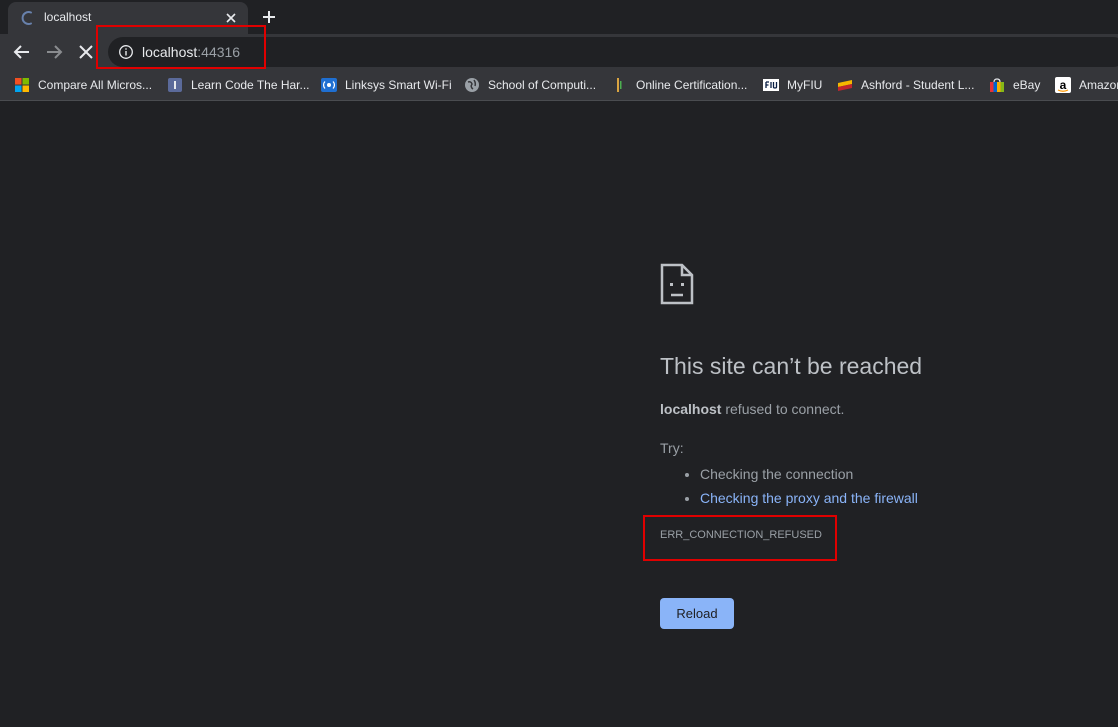  What do you see at coordinates (845, 85) in the screenshot?
I see `ashford-icon` at bounding box center [845, 85].